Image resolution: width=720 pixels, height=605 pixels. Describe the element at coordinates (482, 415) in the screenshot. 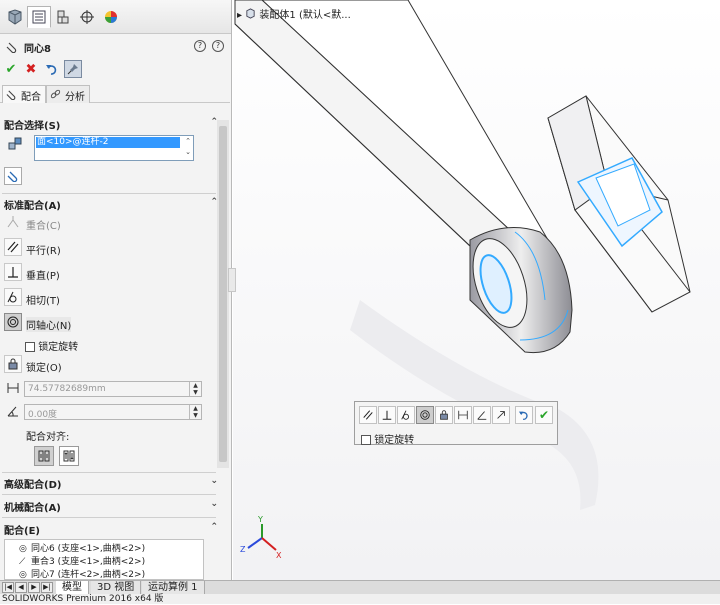

I see `angle-icon` at that location.